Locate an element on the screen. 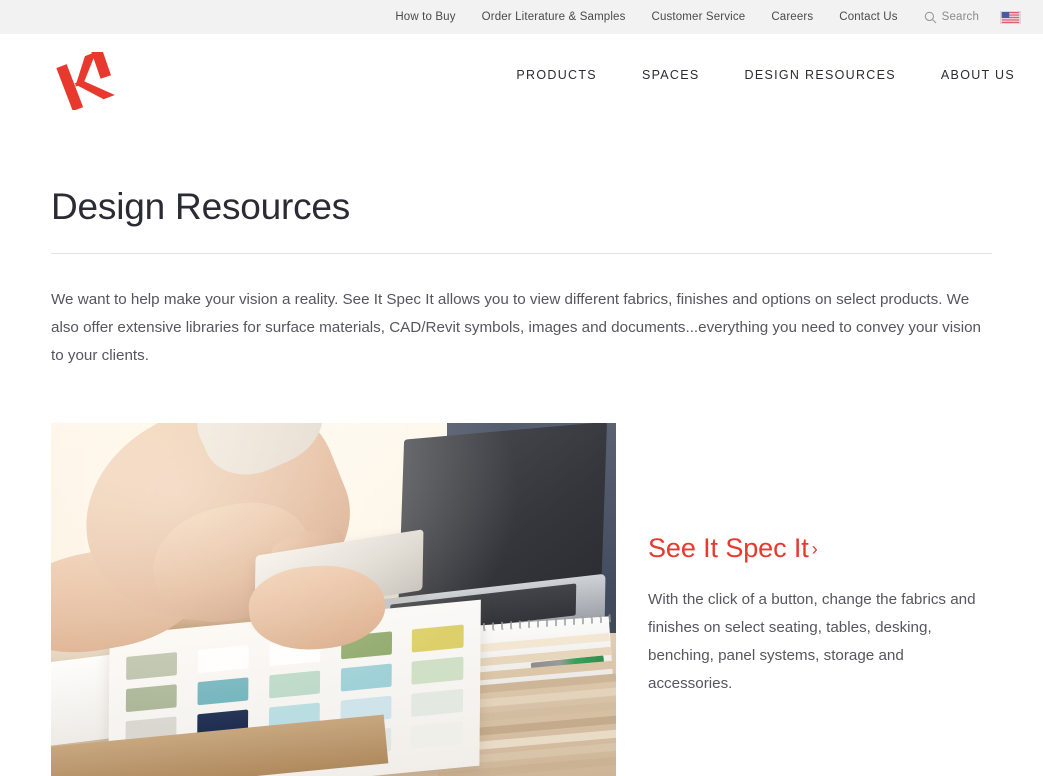 This screenshot has width=1043, height=776. ki-logo-icon is located at coordinates (85, 79).